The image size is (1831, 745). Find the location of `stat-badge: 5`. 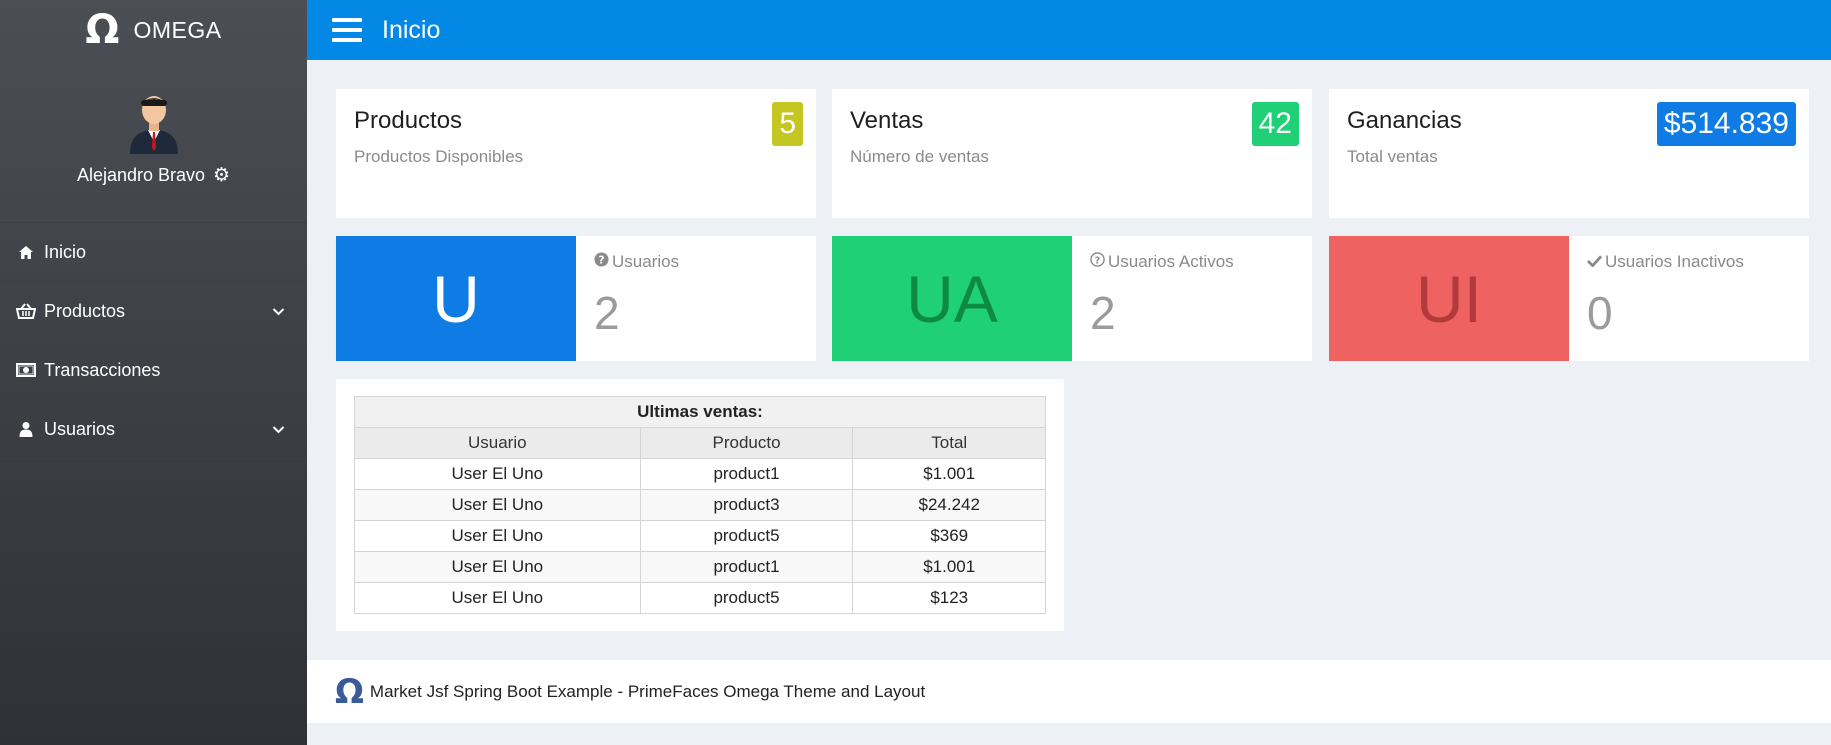

stat-badge: 5 is located at coordinates (787, 124).